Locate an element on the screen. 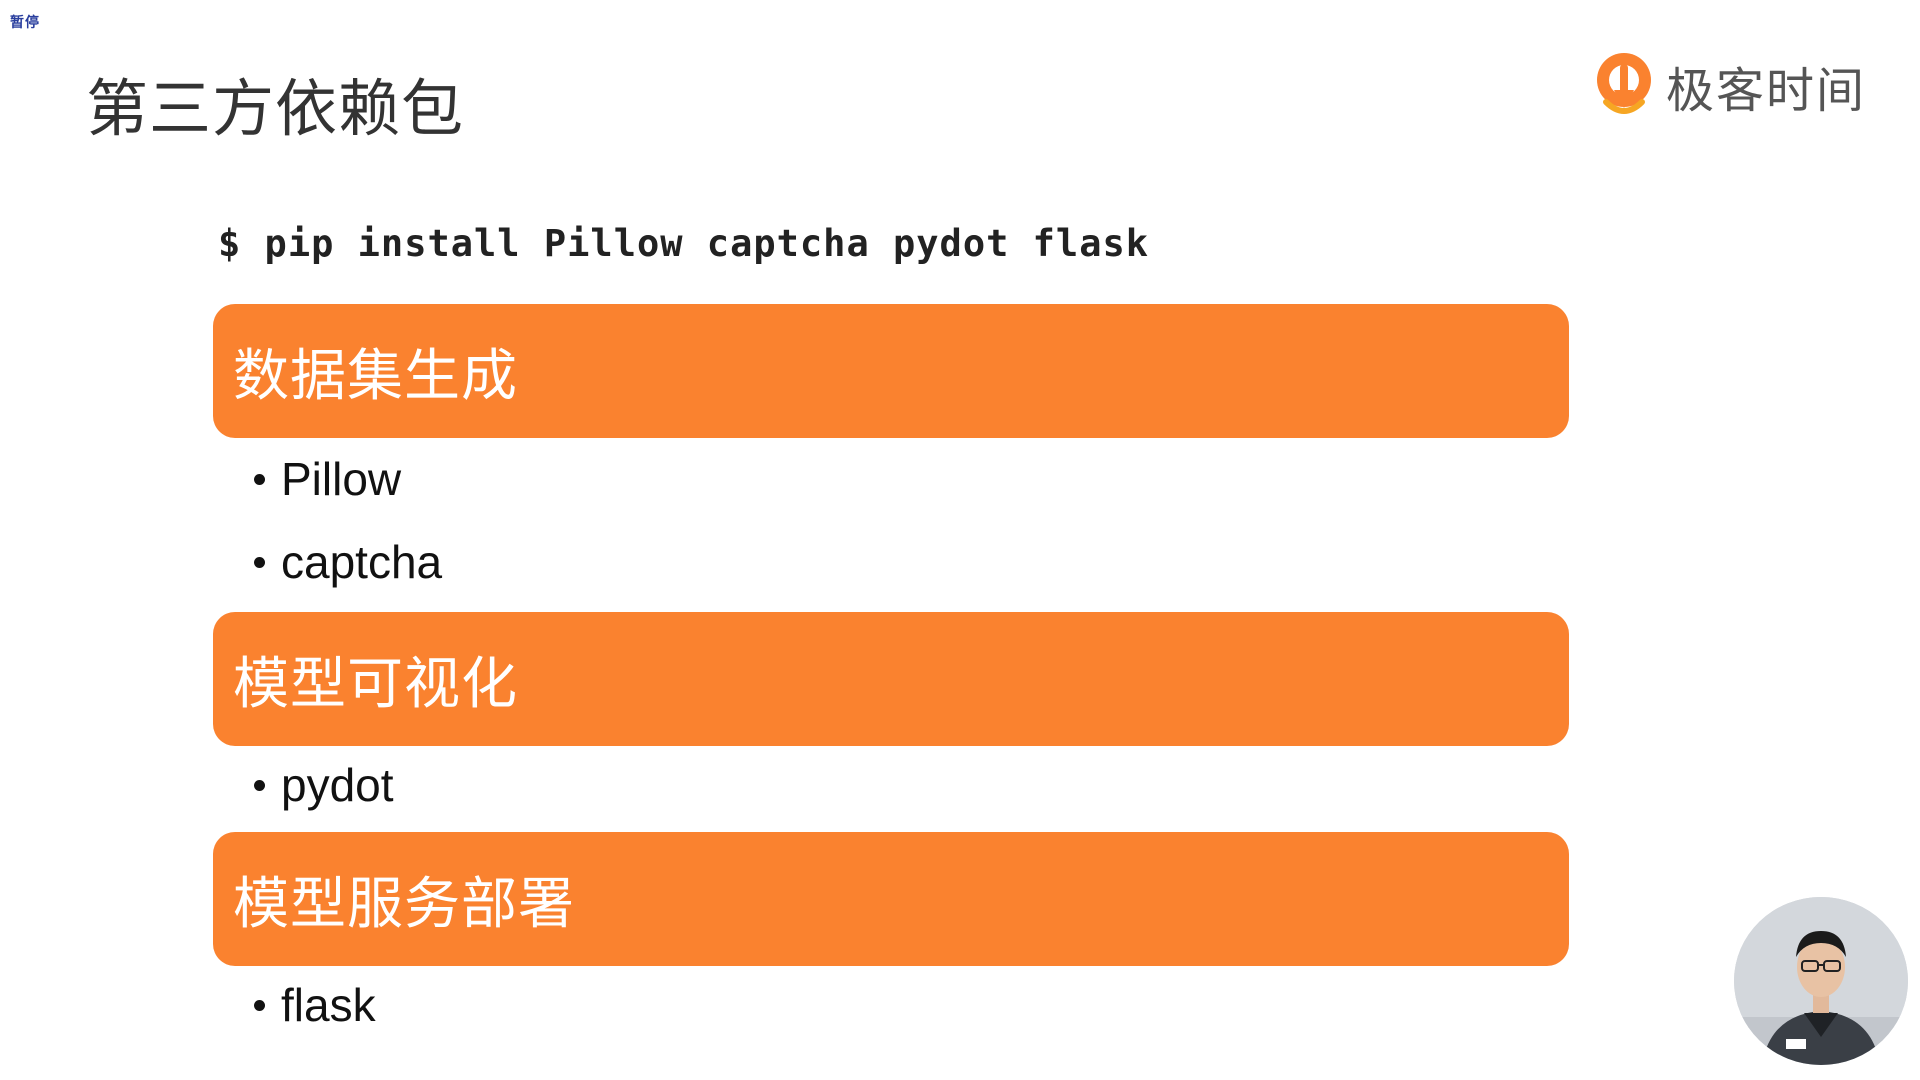 The width and height of the screenshot is (1920, 1080). section-header-label: 数据集生成 is located at coordinates (375, 376).